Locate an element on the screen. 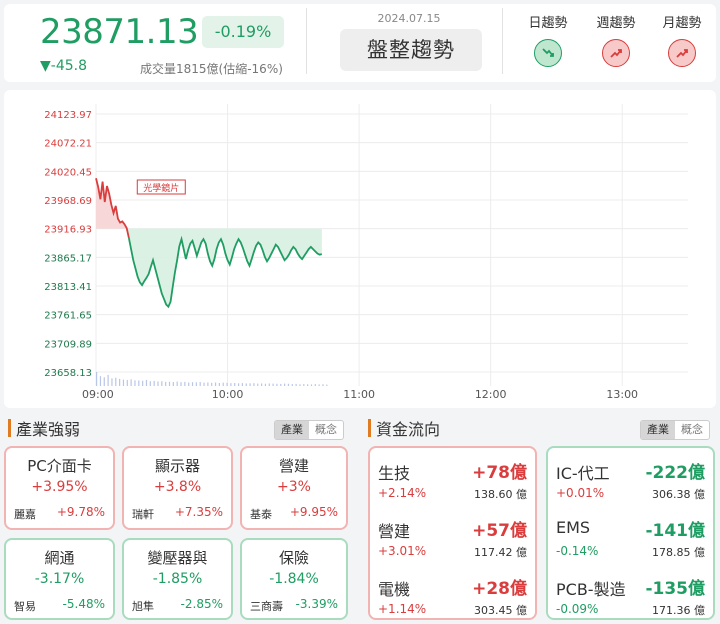 The height and width of the screenshot is (624, 720). leading-stock-pct: -5.48% is located at coordinates (83, 604).